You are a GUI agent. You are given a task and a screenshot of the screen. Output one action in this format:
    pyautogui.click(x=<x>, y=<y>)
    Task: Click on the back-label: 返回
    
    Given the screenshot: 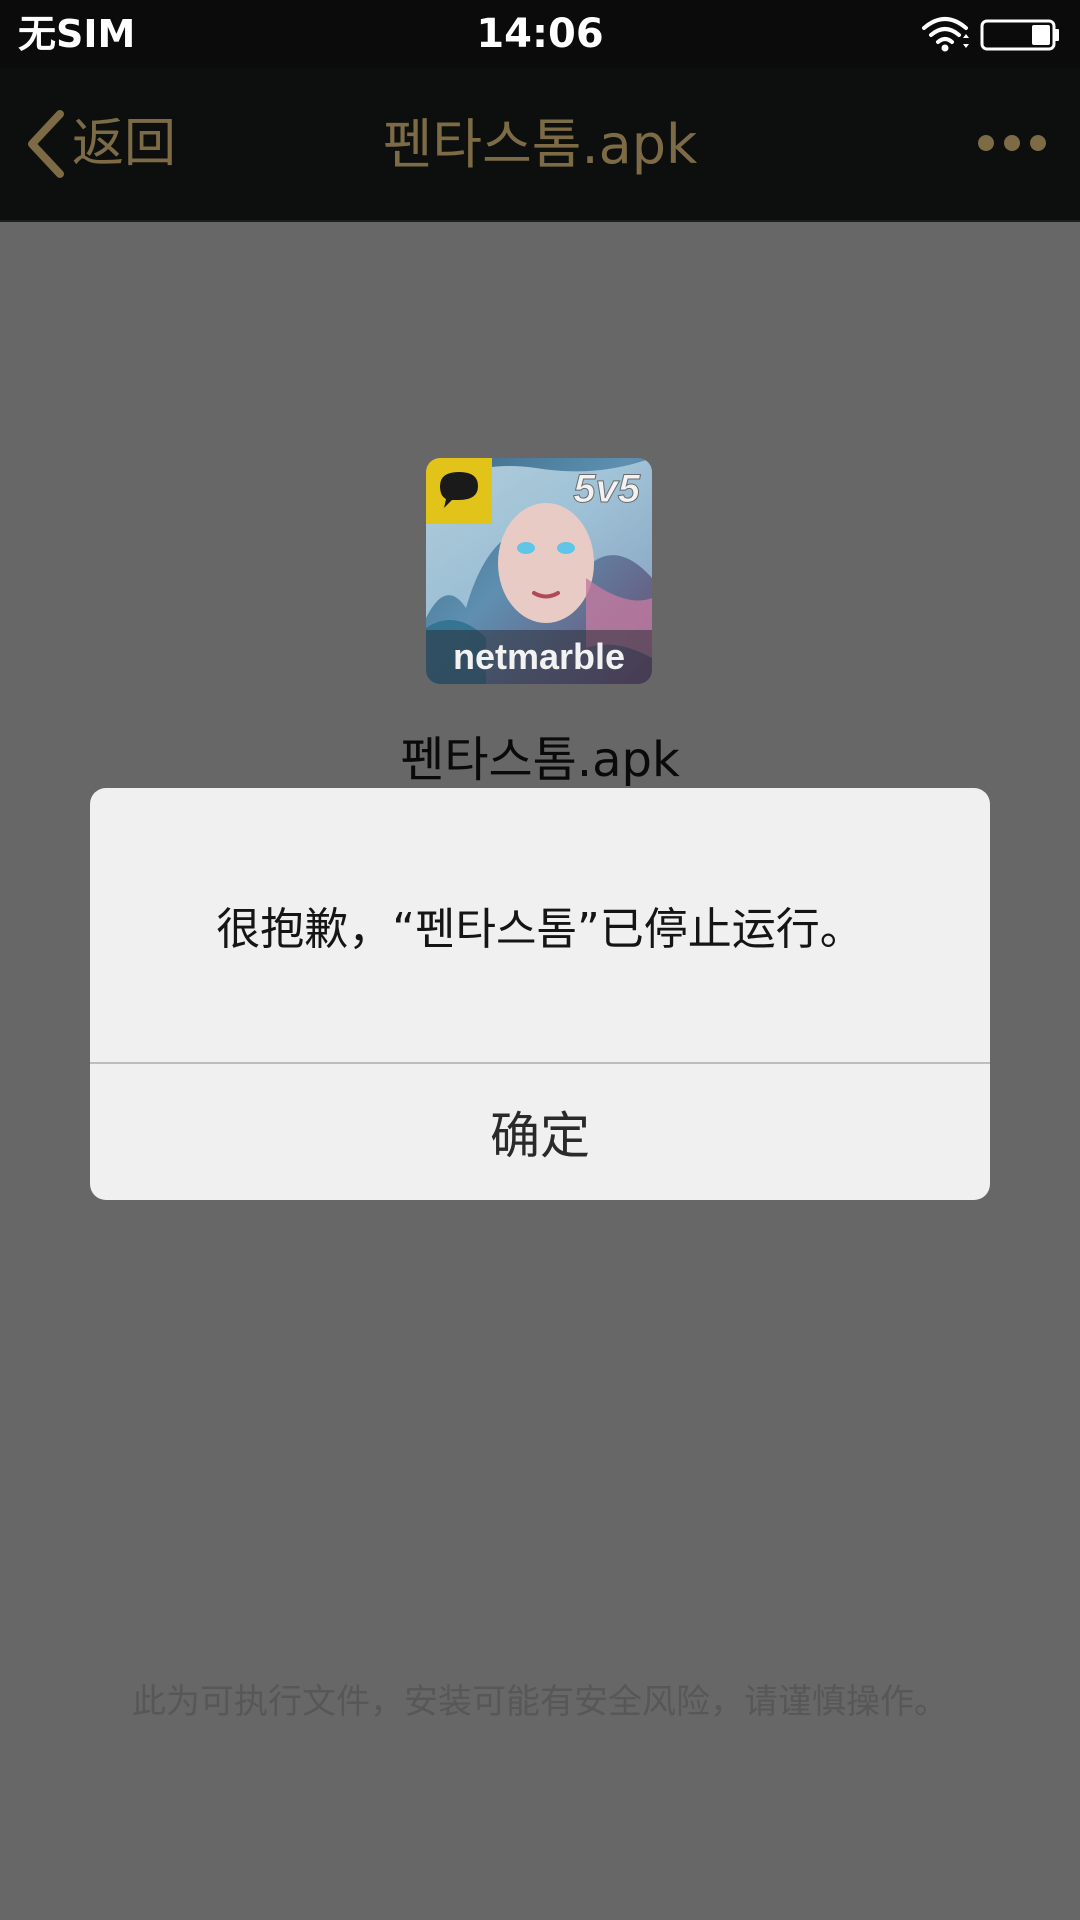 What is the action you would take?
    pyautogui.click(x=124, y=144)
    